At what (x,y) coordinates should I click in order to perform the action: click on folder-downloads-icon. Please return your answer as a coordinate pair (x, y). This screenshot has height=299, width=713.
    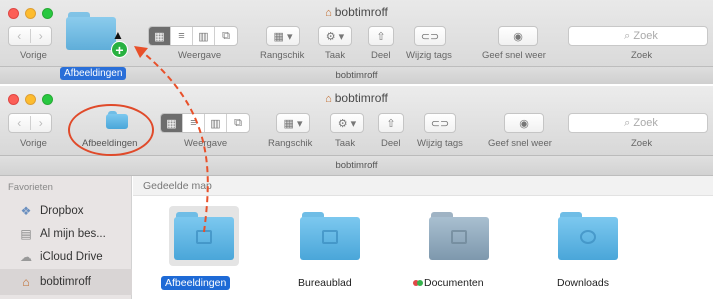
    Looking at the image, I should click on (588, 236).